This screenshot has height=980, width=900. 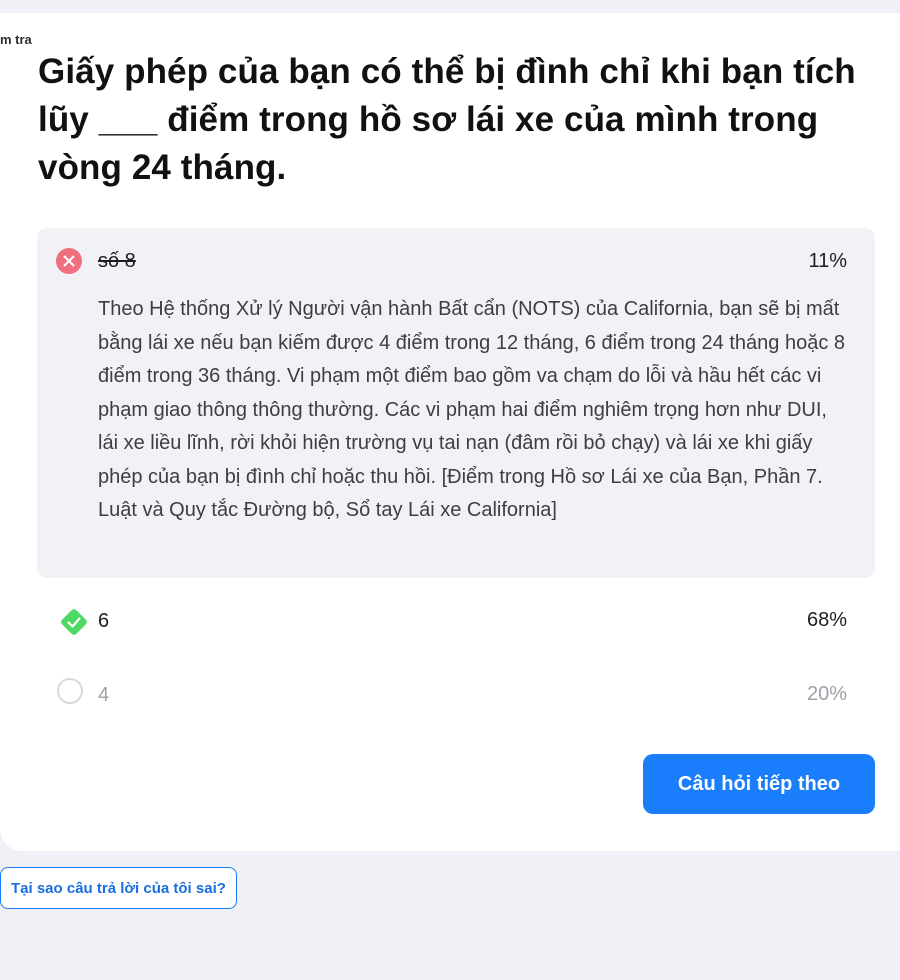 I want to click on answer-label: 6, so click(x=104, y=621).